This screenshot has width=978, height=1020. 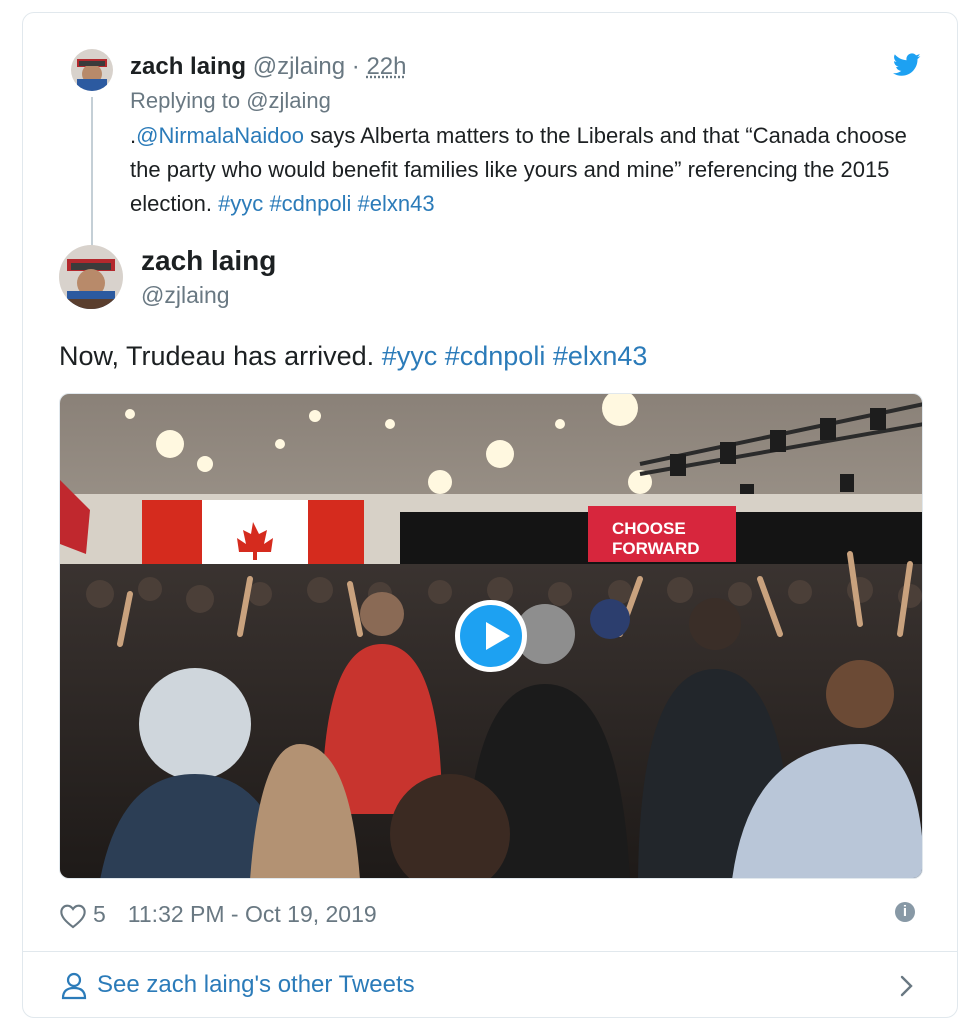 I want to click on see-other-tweets-link: See zach laing's other Tweets, so click(x=256, y=985).